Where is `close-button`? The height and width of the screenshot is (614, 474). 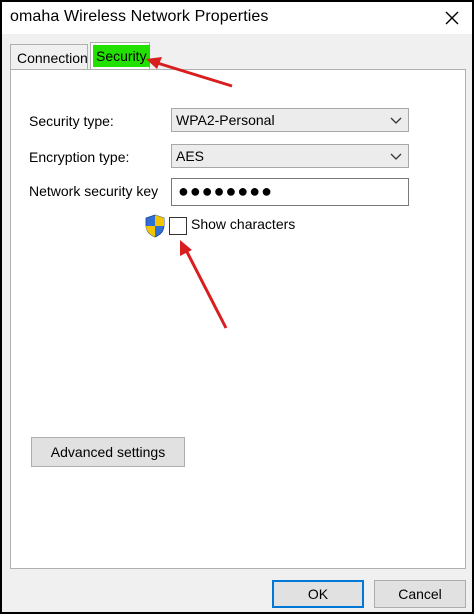 close-button is located at coordinates (452, 18).